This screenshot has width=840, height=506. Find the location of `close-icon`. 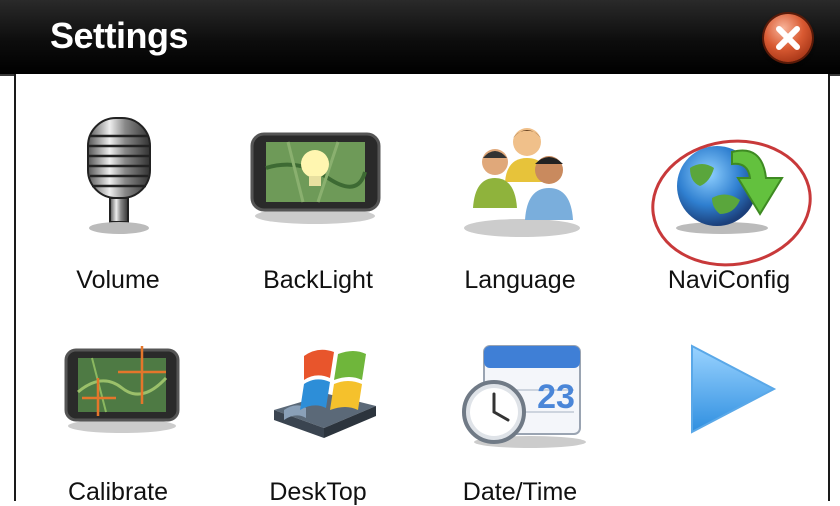

close-icon is located at coordinates (788, 38).